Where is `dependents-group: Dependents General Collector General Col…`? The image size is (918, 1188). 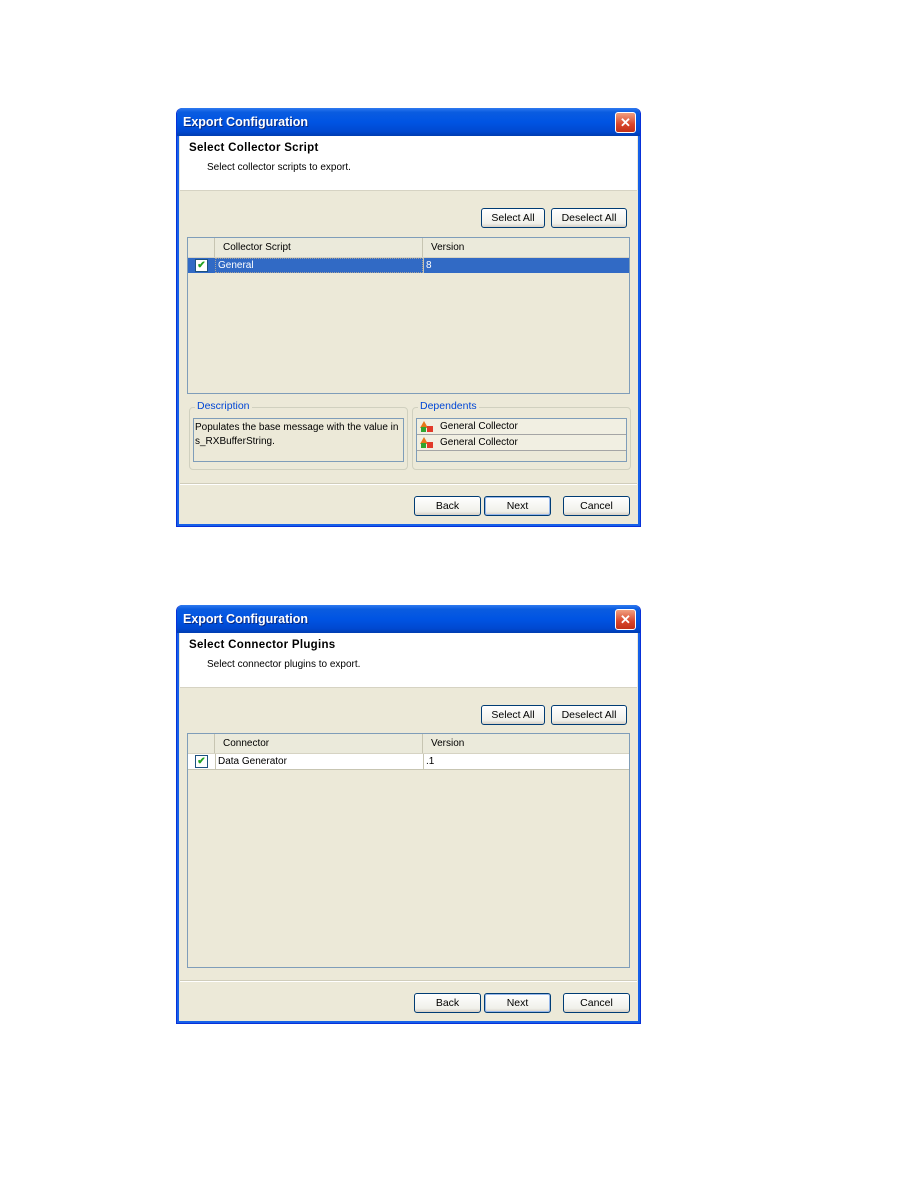
dependents-group: Dependents General Collector General Col… is located at coordinates (521, 435).